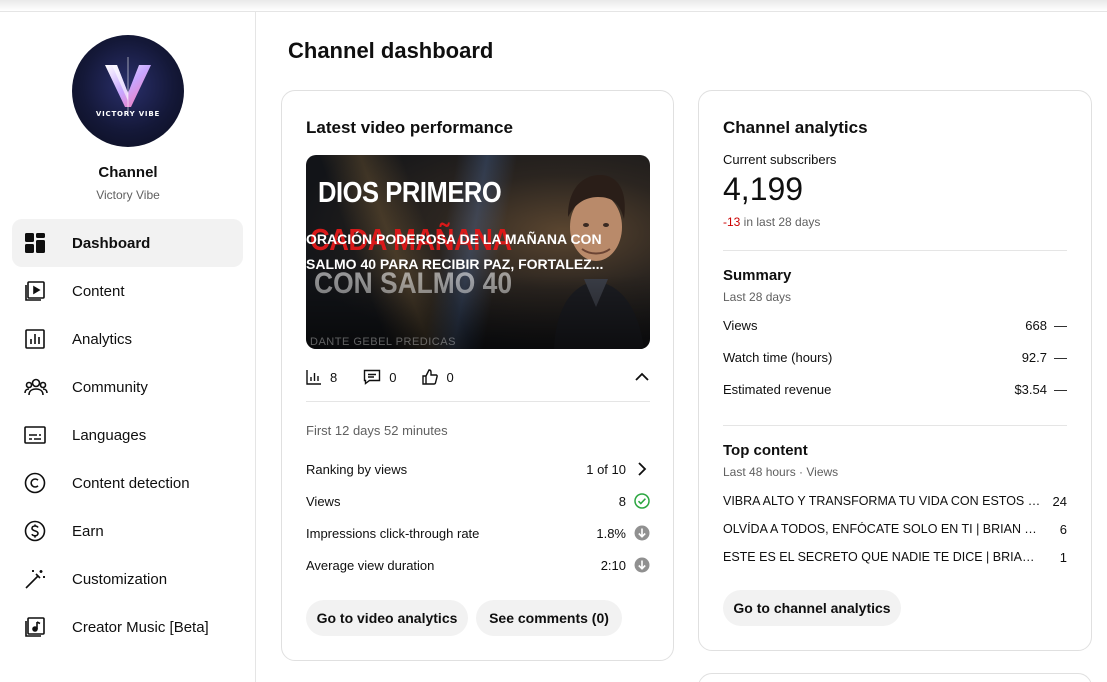  I want to click on sidebar-item-content: Content, so click(127, 291).